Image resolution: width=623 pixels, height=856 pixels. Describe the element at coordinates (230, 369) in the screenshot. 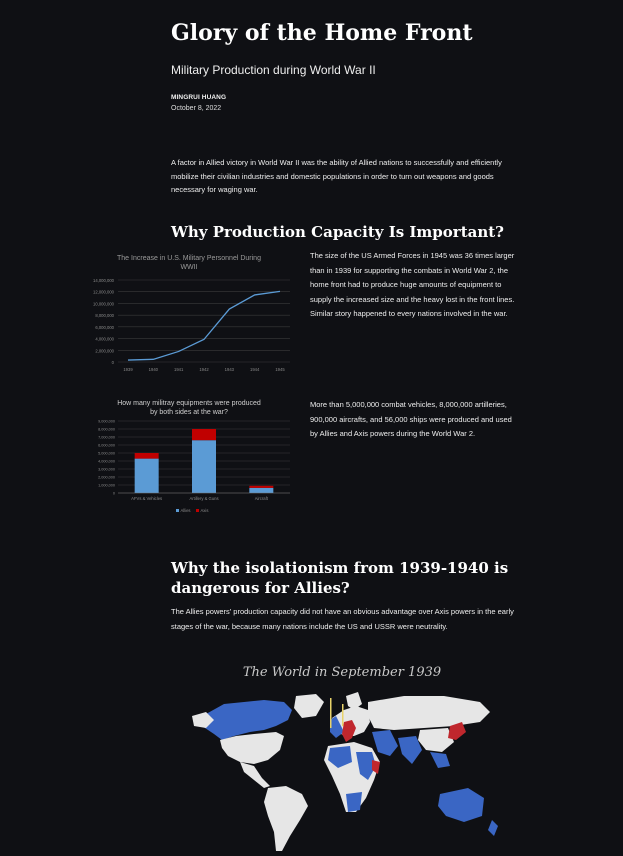

I see `x-tick-label: 1943` at that location.